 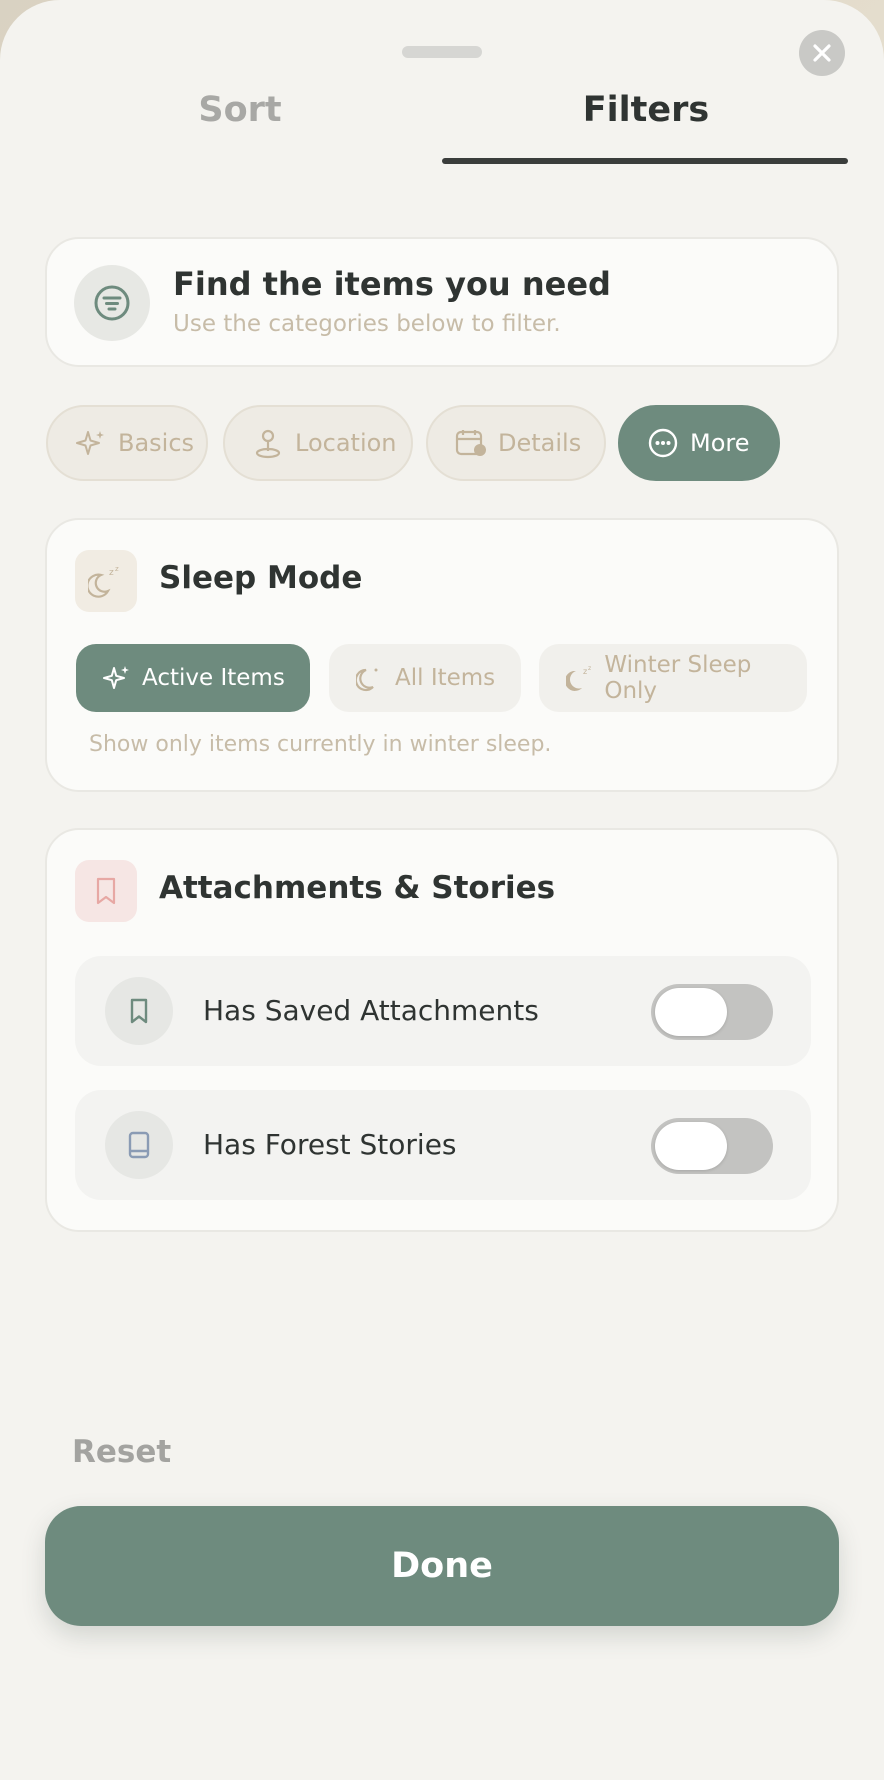 I want to click on option-active-items: Active Items, so click(x=193, y=678).